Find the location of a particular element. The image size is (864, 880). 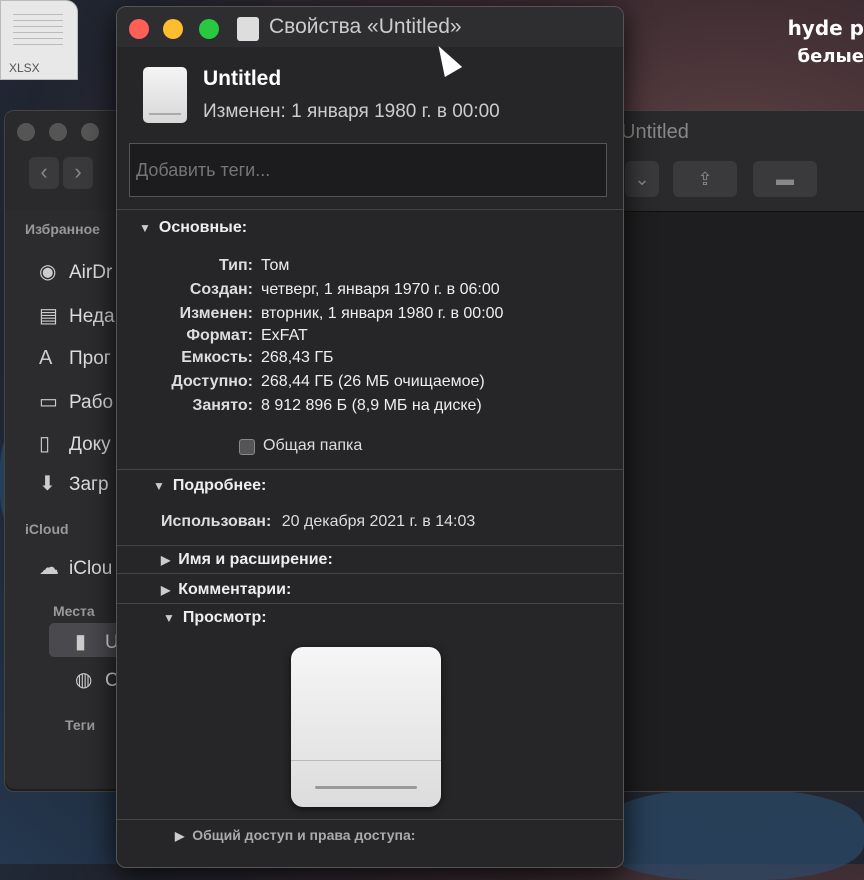

xlsx-file-icon: XLSX is located at coordinates (39, 40).